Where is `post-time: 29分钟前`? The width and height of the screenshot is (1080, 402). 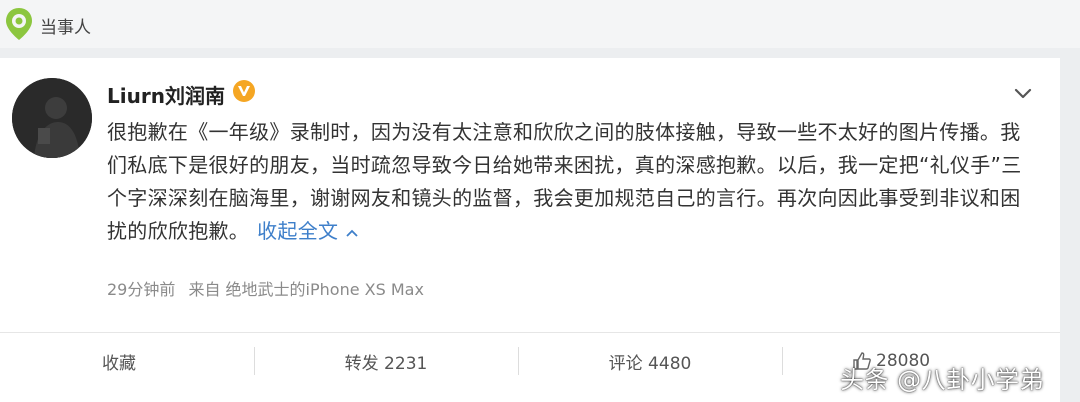 post-time: 29分钟前 is located at coordinates (141, 289).